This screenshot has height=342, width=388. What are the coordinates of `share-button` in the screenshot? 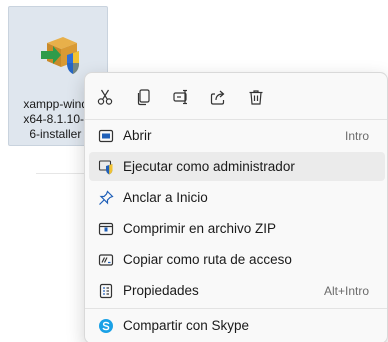 It's located at (218, 97).